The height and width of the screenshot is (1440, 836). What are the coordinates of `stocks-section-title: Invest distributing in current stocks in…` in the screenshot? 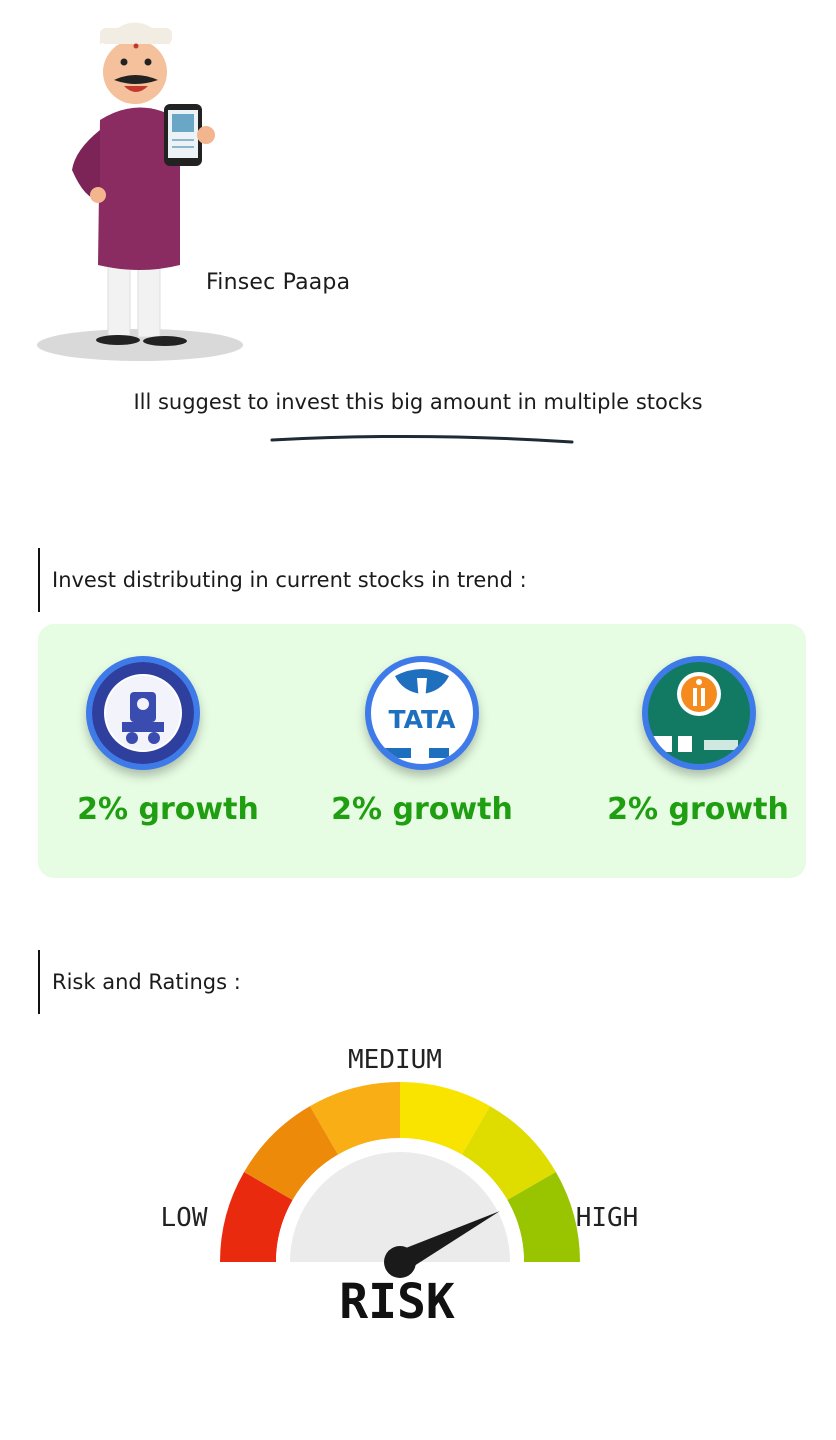 It's located at (282, 580).